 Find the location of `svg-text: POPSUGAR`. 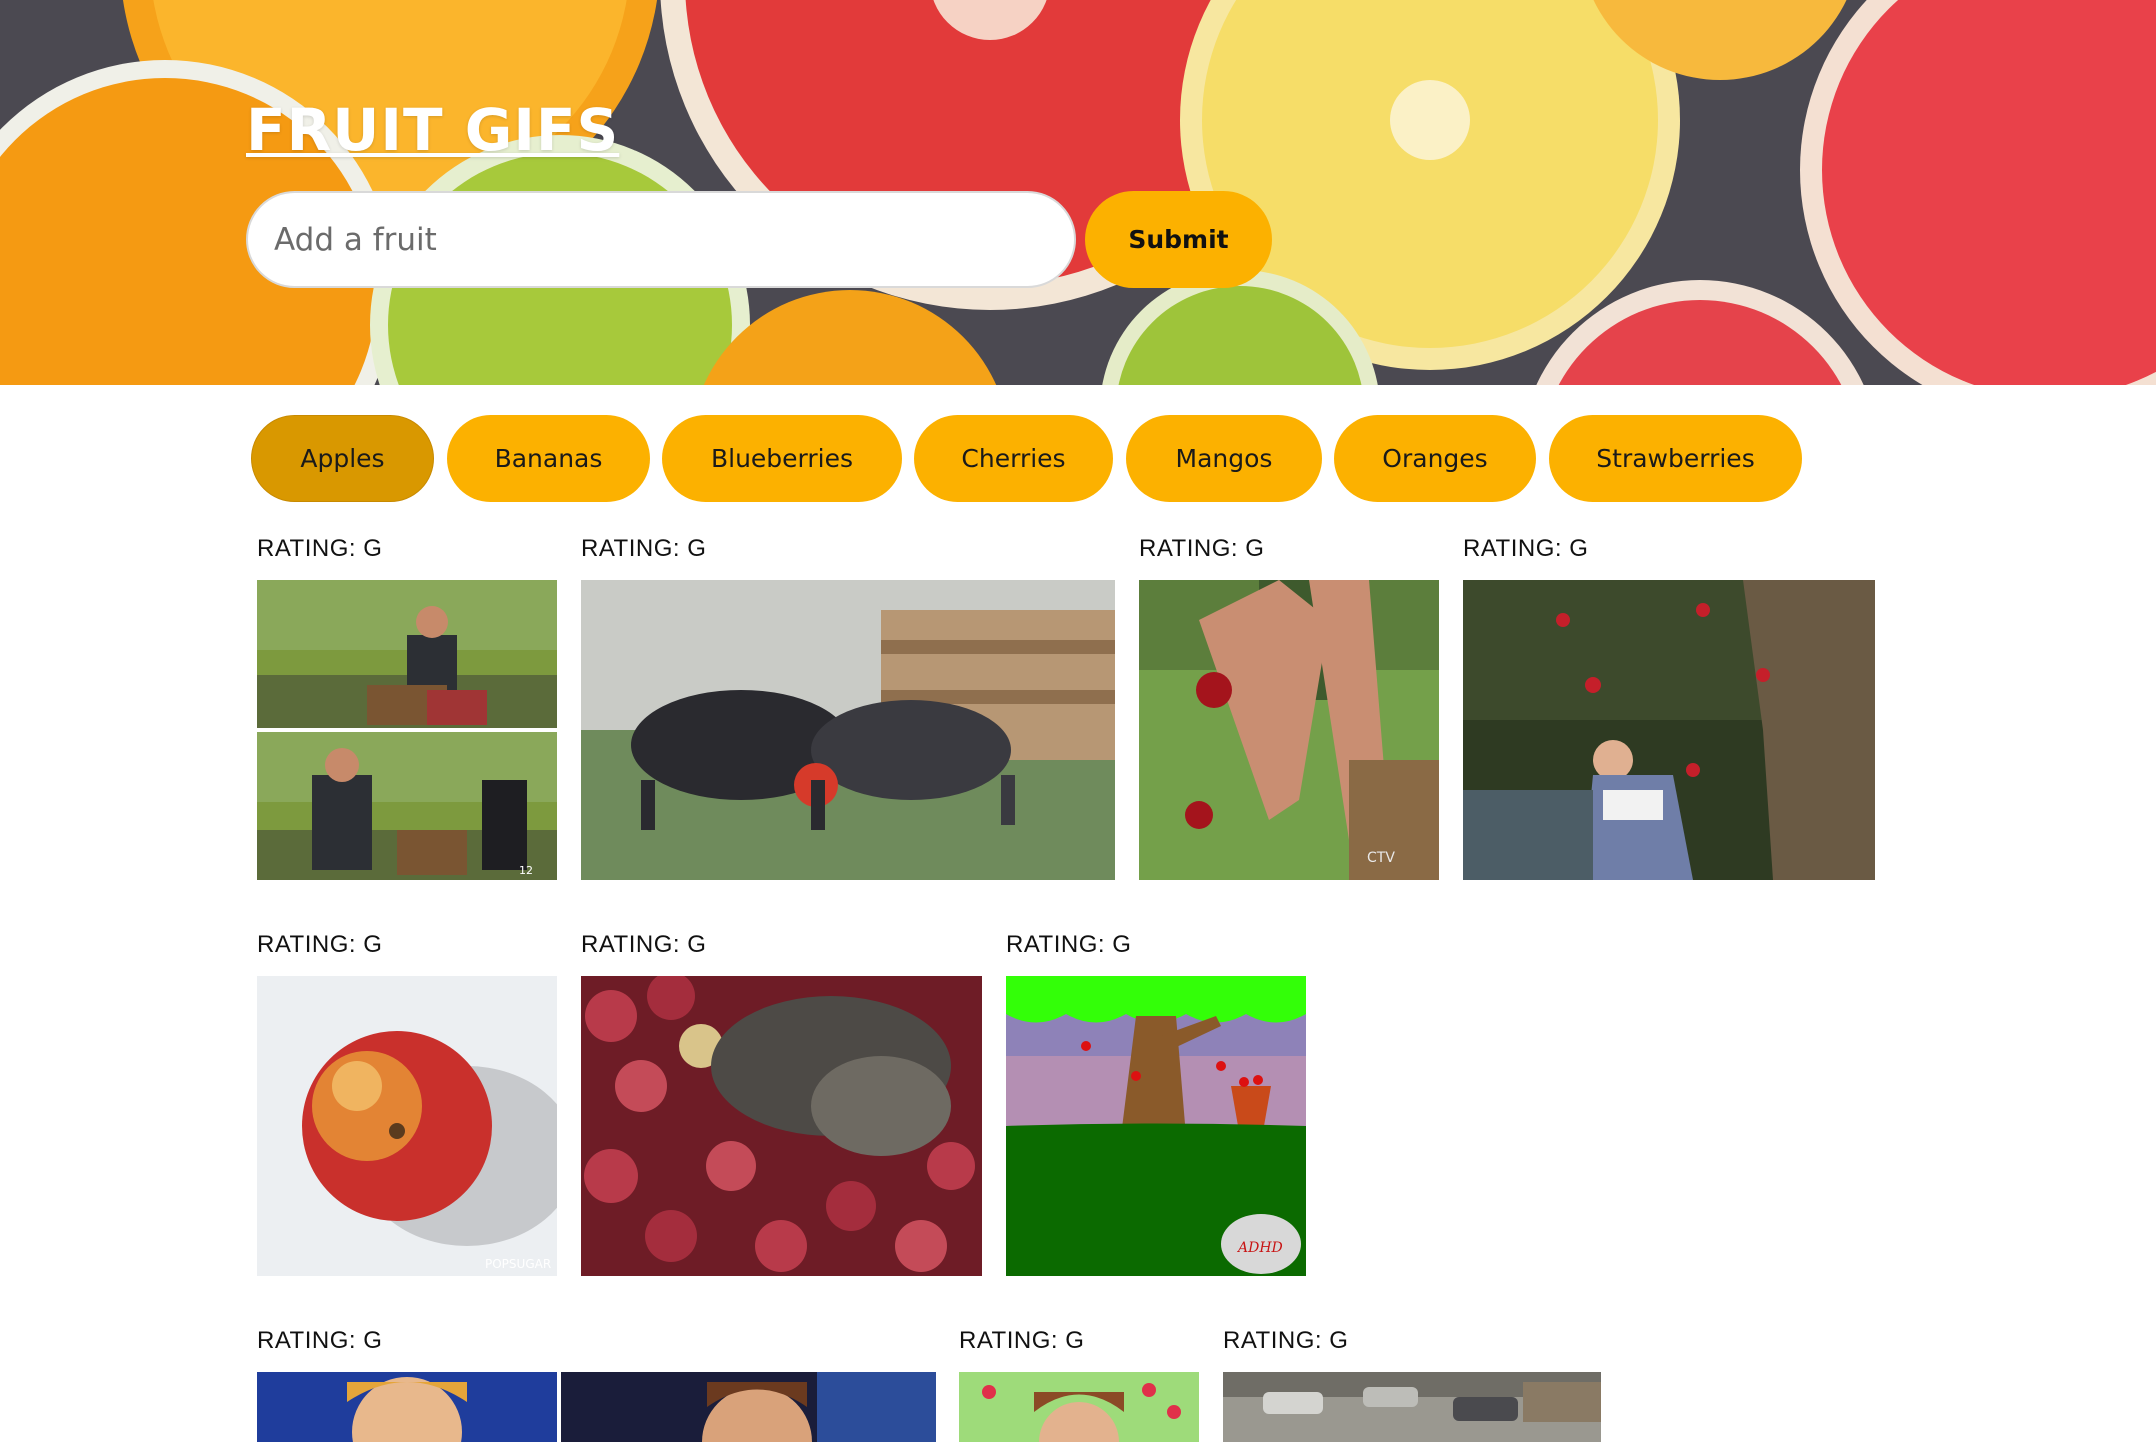

svg-text: POPSUGAR is located at coordinates (518, 1264).